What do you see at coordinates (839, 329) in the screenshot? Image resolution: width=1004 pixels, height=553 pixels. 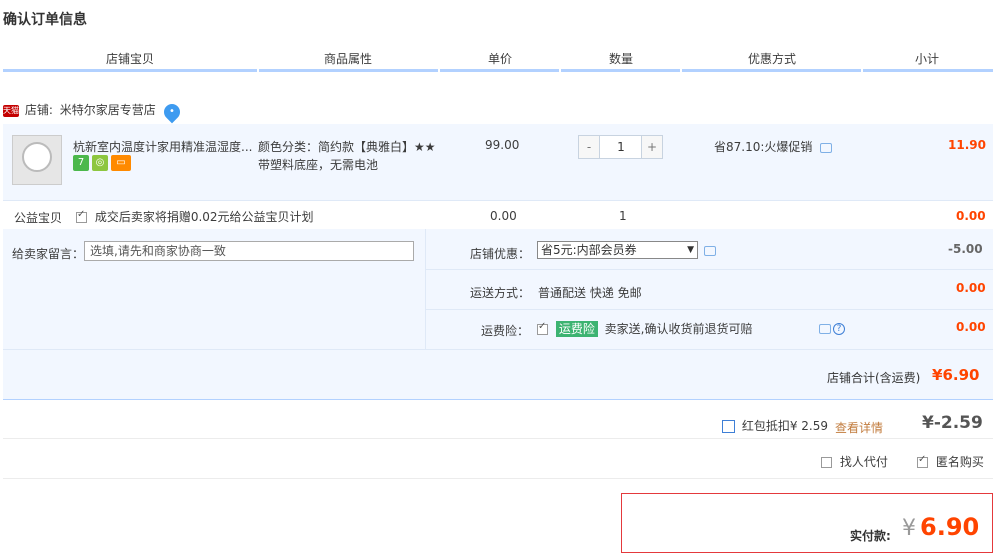 I see `help-icon: ?` at bounding box center [839, 329].